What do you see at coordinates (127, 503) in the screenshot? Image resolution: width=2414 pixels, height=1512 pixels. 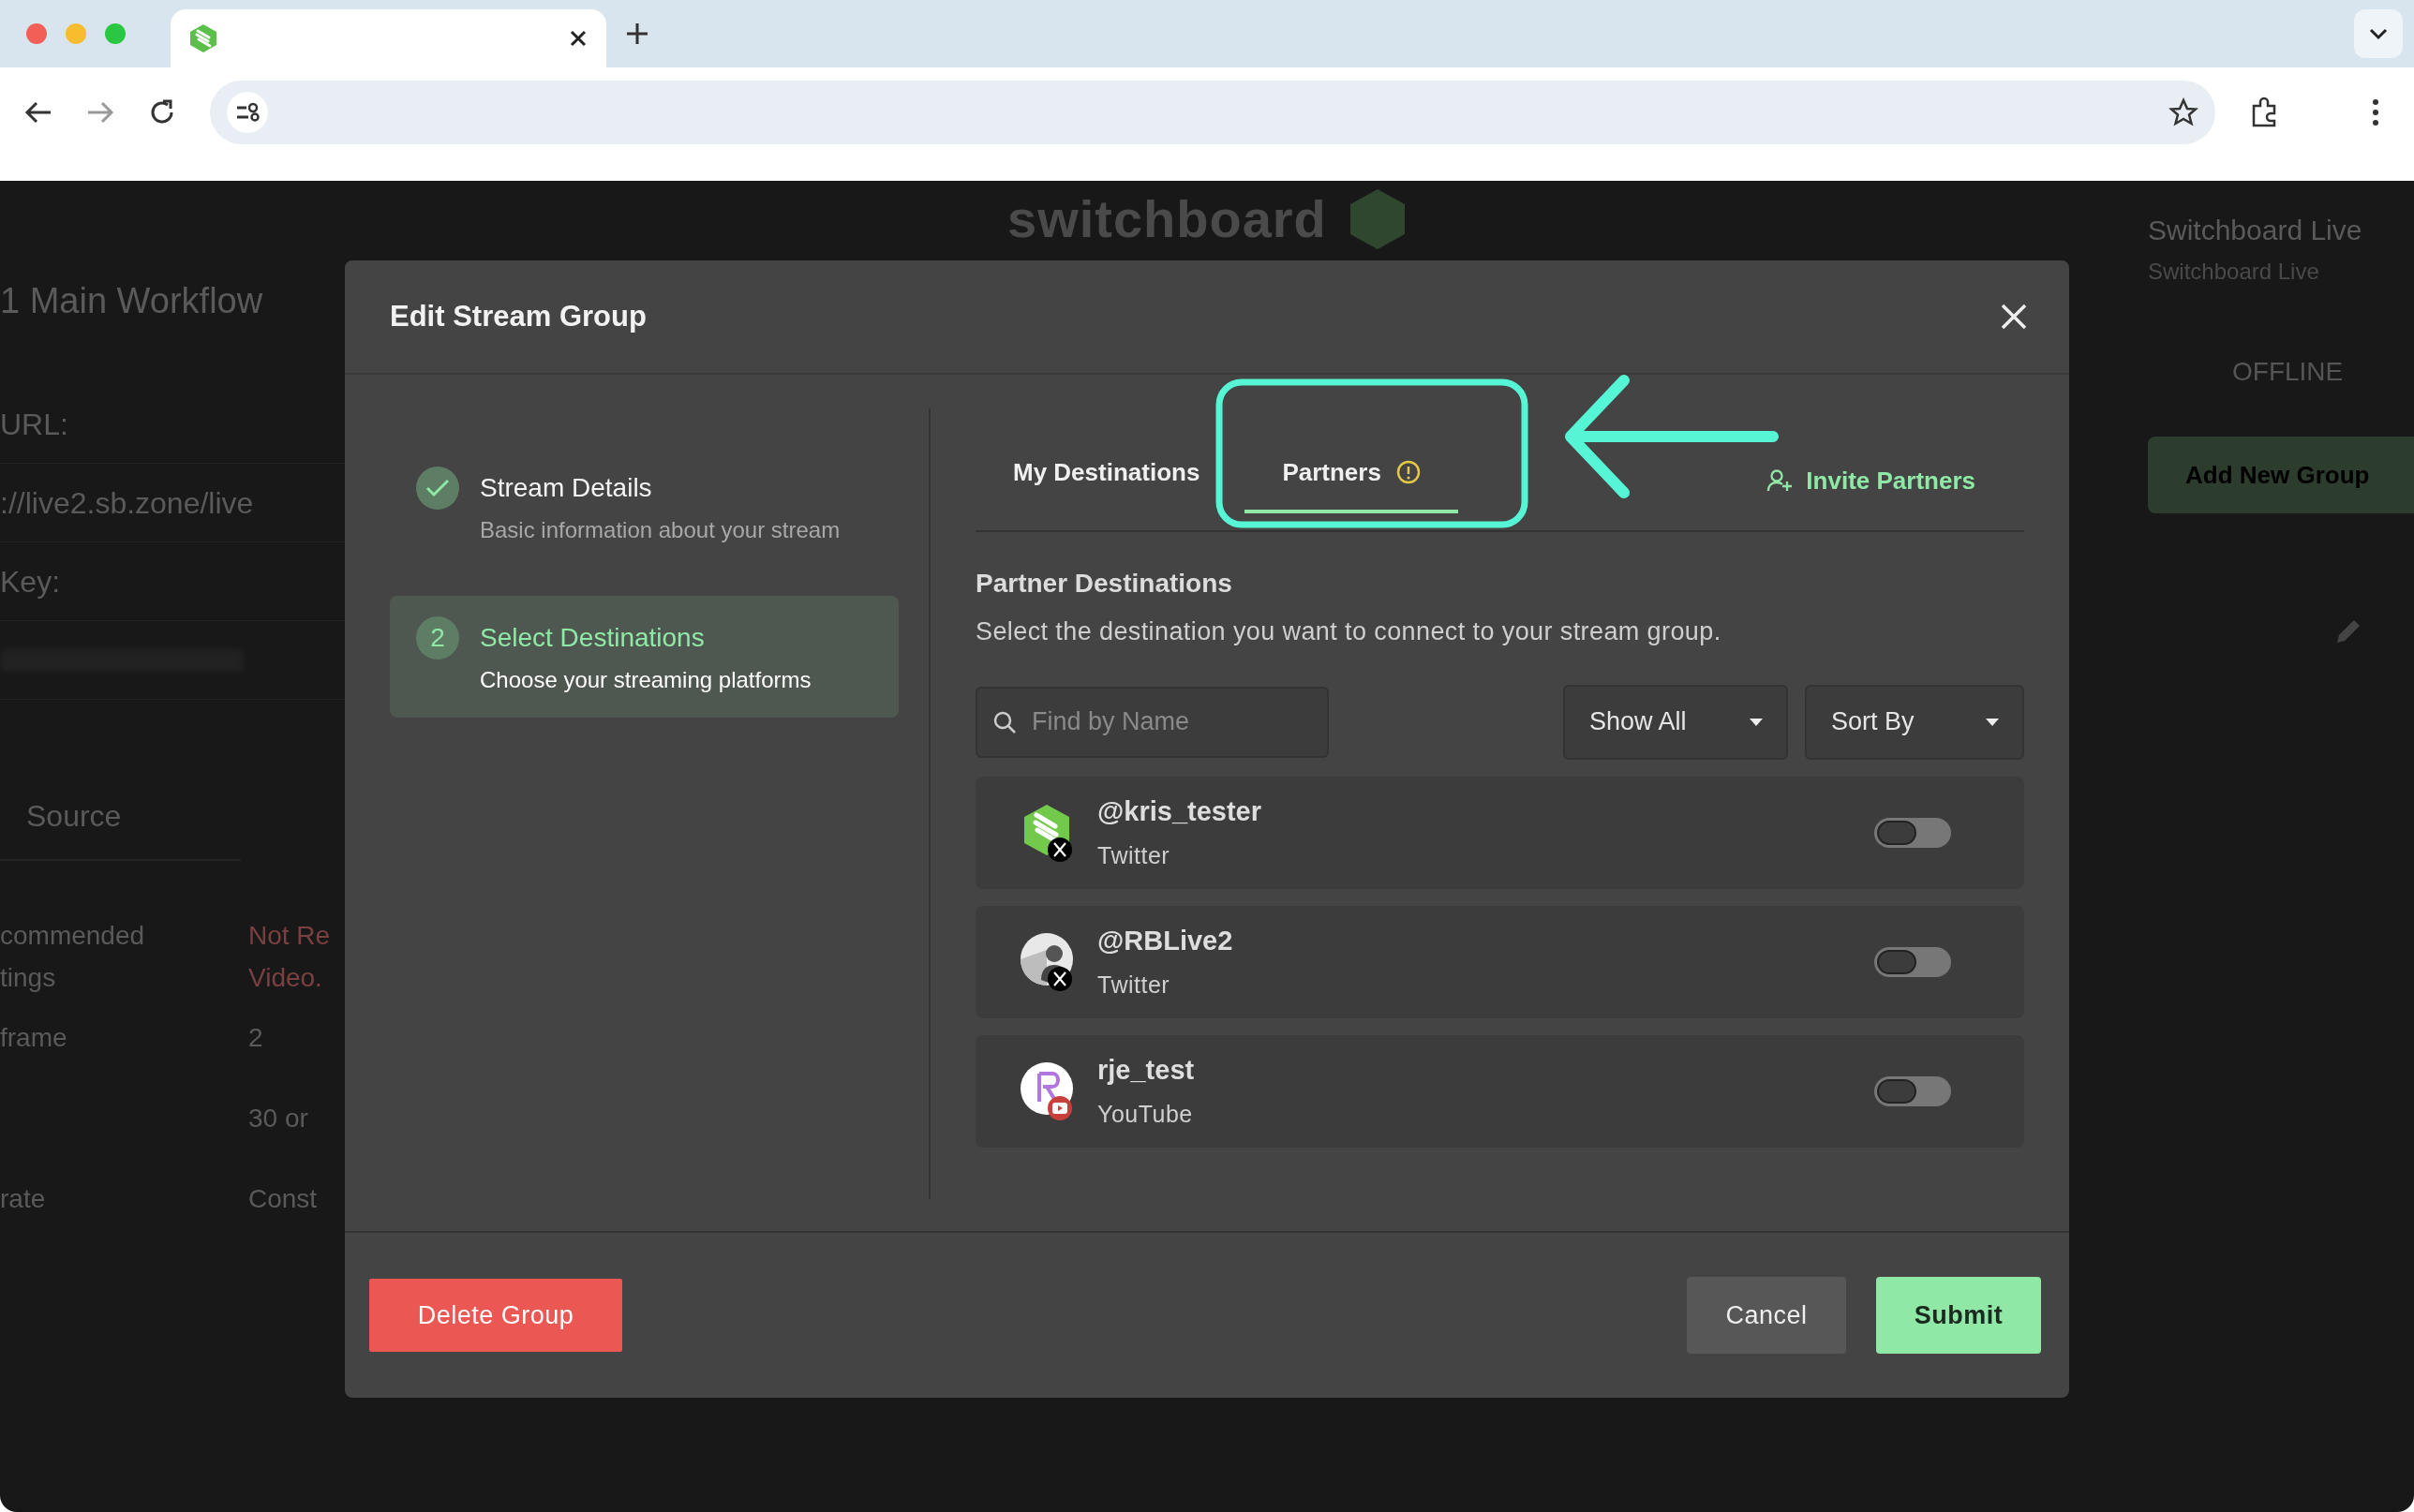 I see `field-value: ://live2.sb.zone/live` at bounding box center [127, 503].